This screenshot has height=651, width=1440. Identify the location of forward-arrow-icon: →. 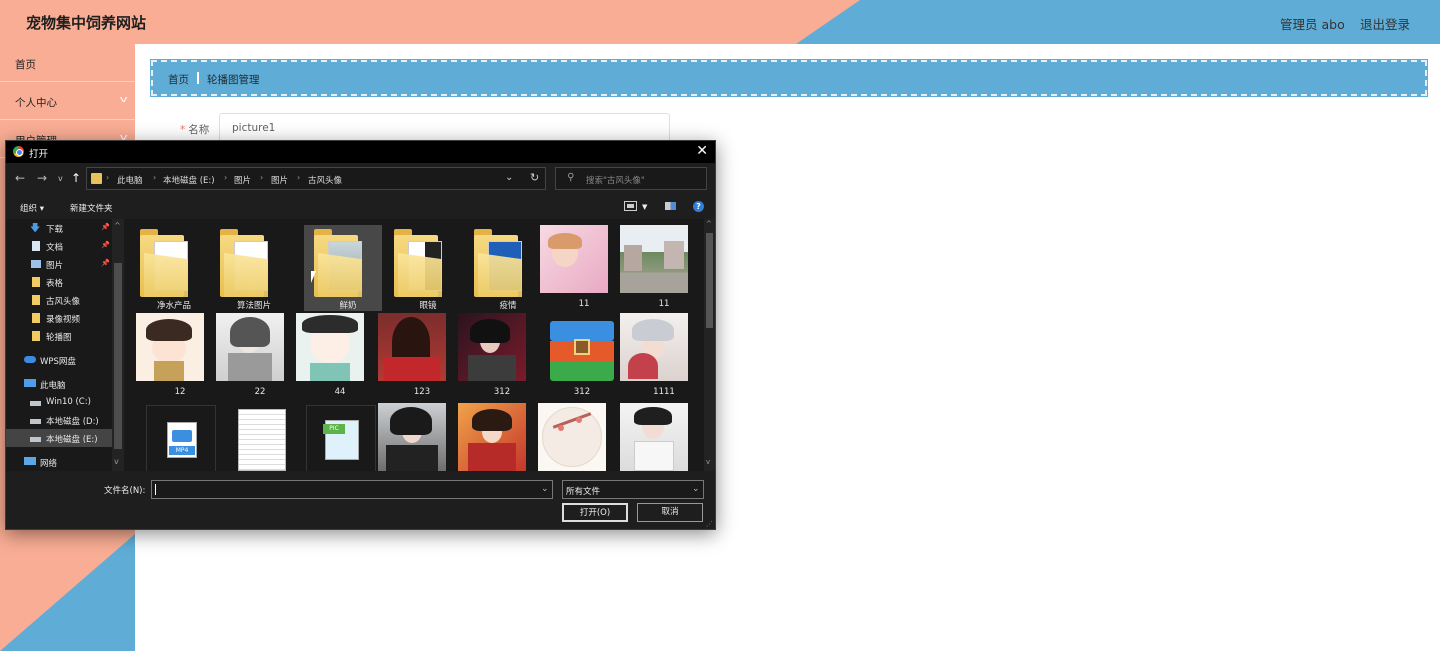
(42, 178).